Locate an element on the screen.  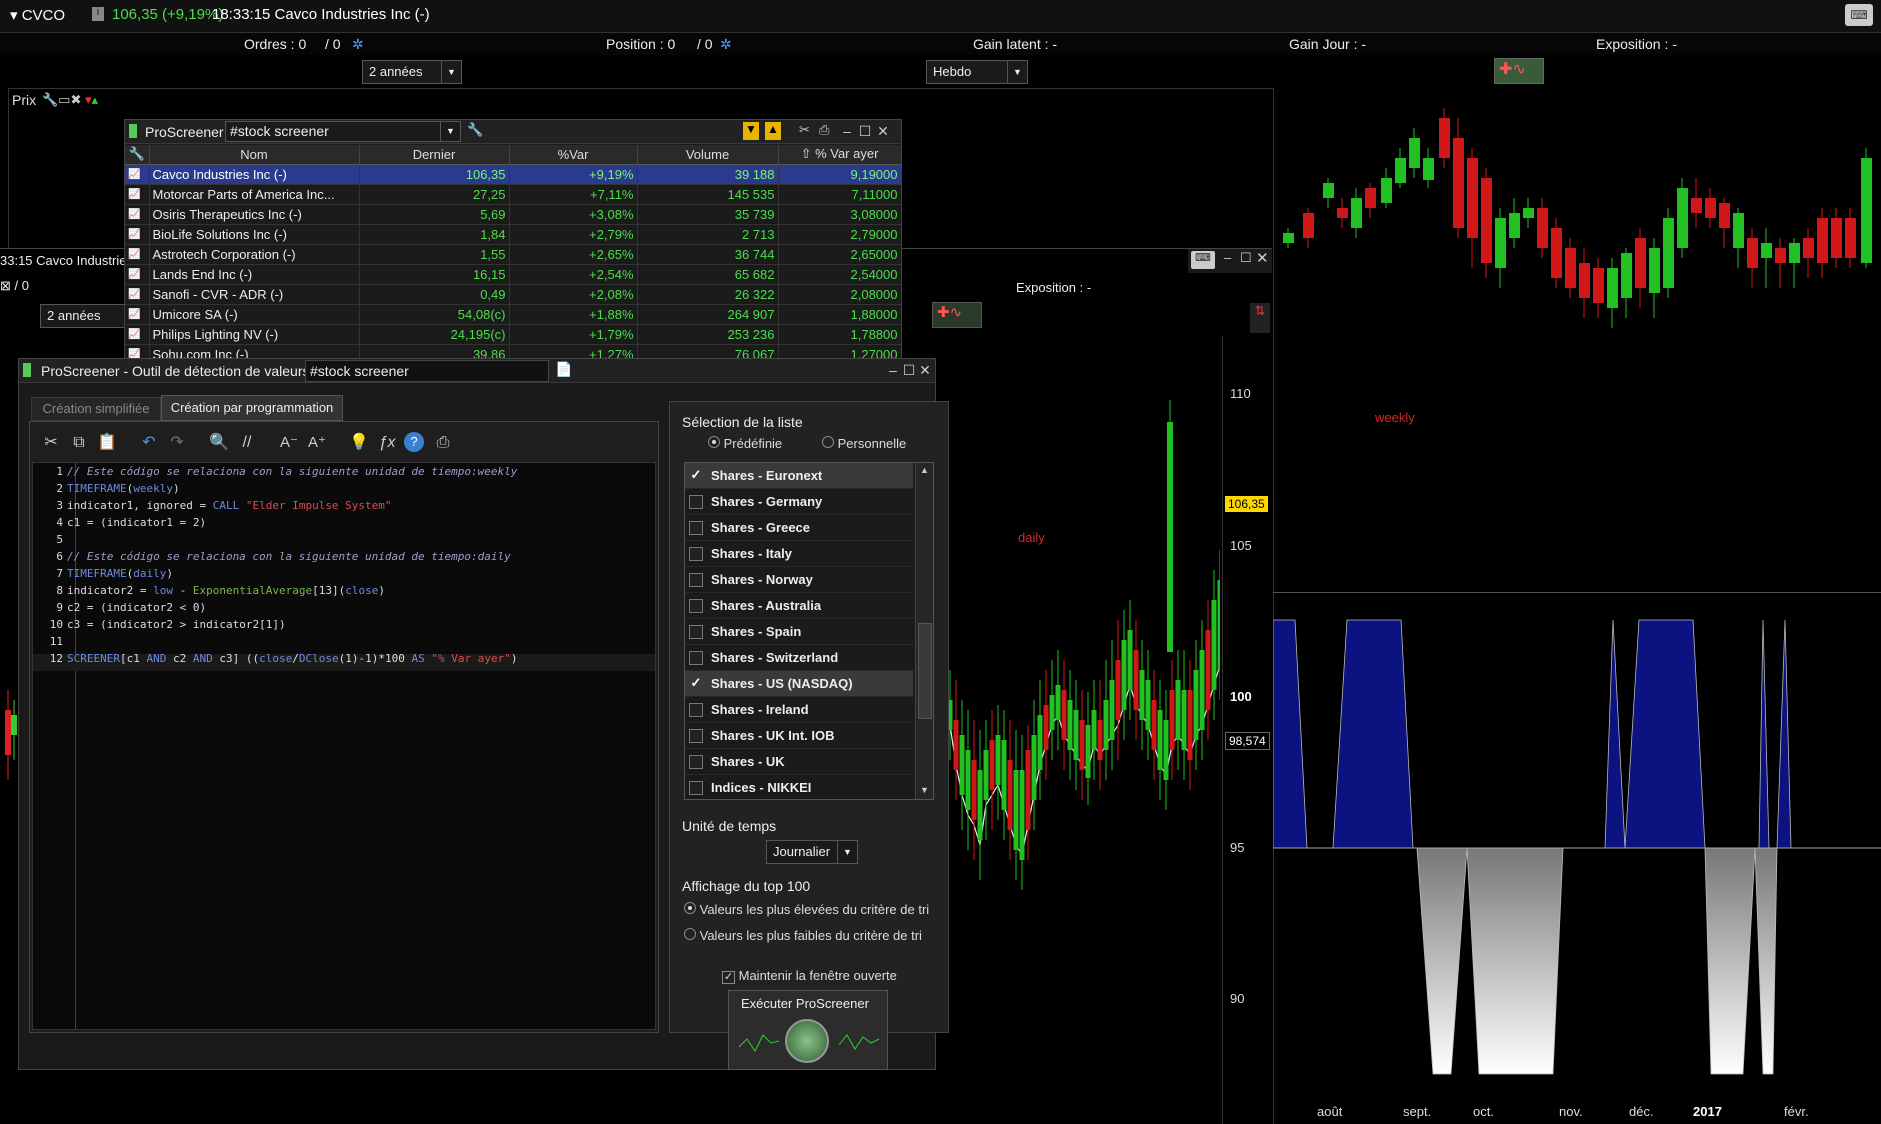
top100-high-radio is located at coordinates (690, 908).